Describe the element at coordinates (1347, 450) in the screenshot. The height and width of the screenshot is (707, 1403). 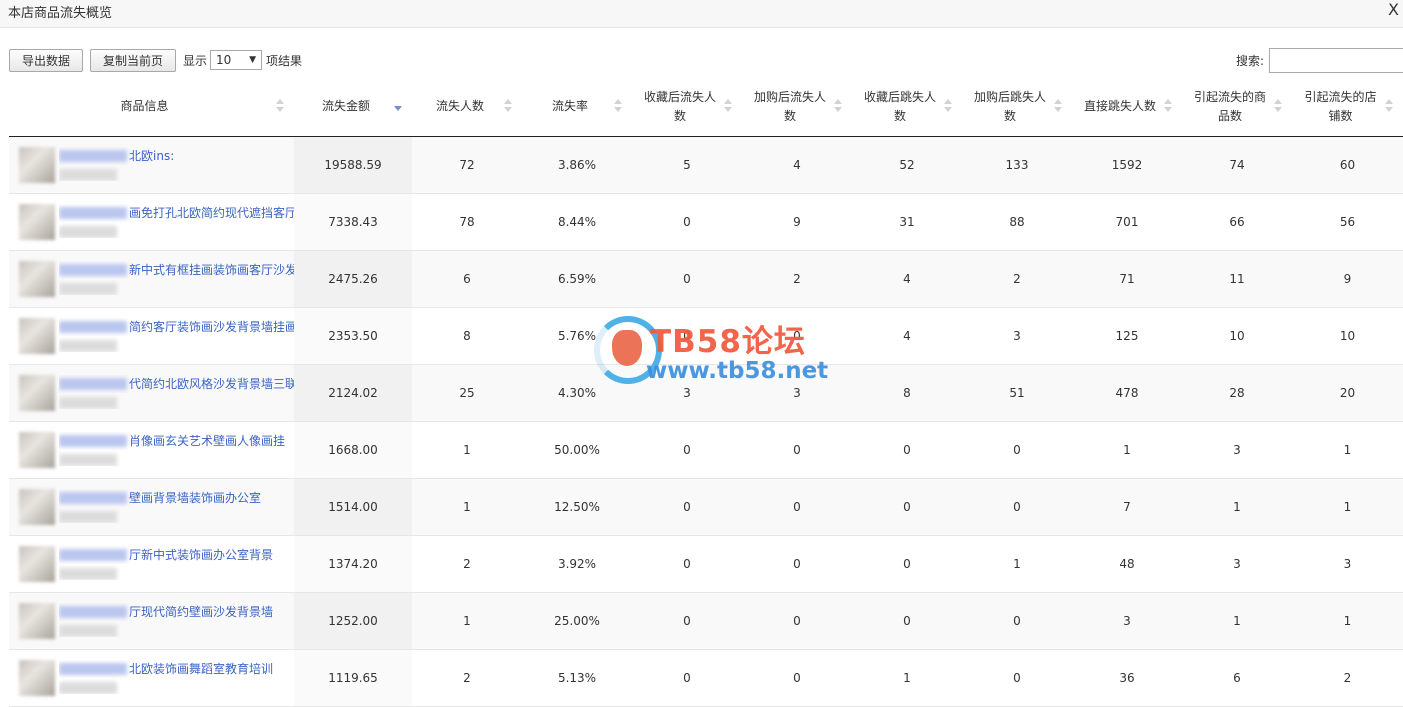
I see `lost-shops-cell: 1` at that location.